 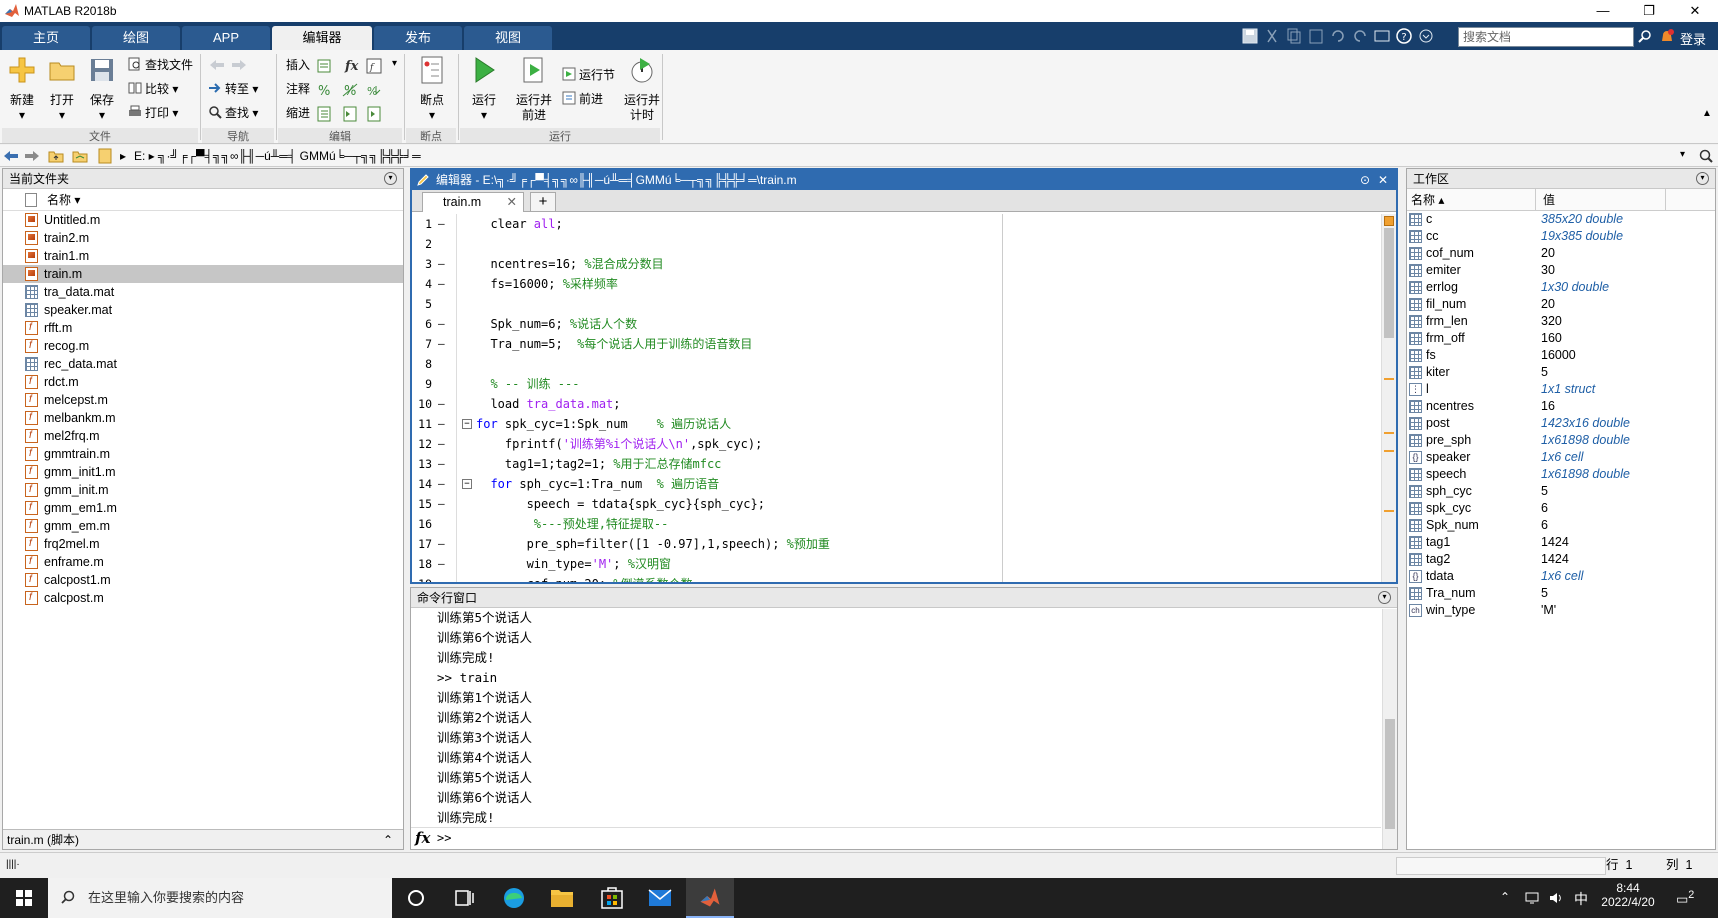 What do you see at coordinates (1561, 542) in the screenshot?
I see `workspace-variable-row: tag1 1424` at bounding box center [1561, 542].